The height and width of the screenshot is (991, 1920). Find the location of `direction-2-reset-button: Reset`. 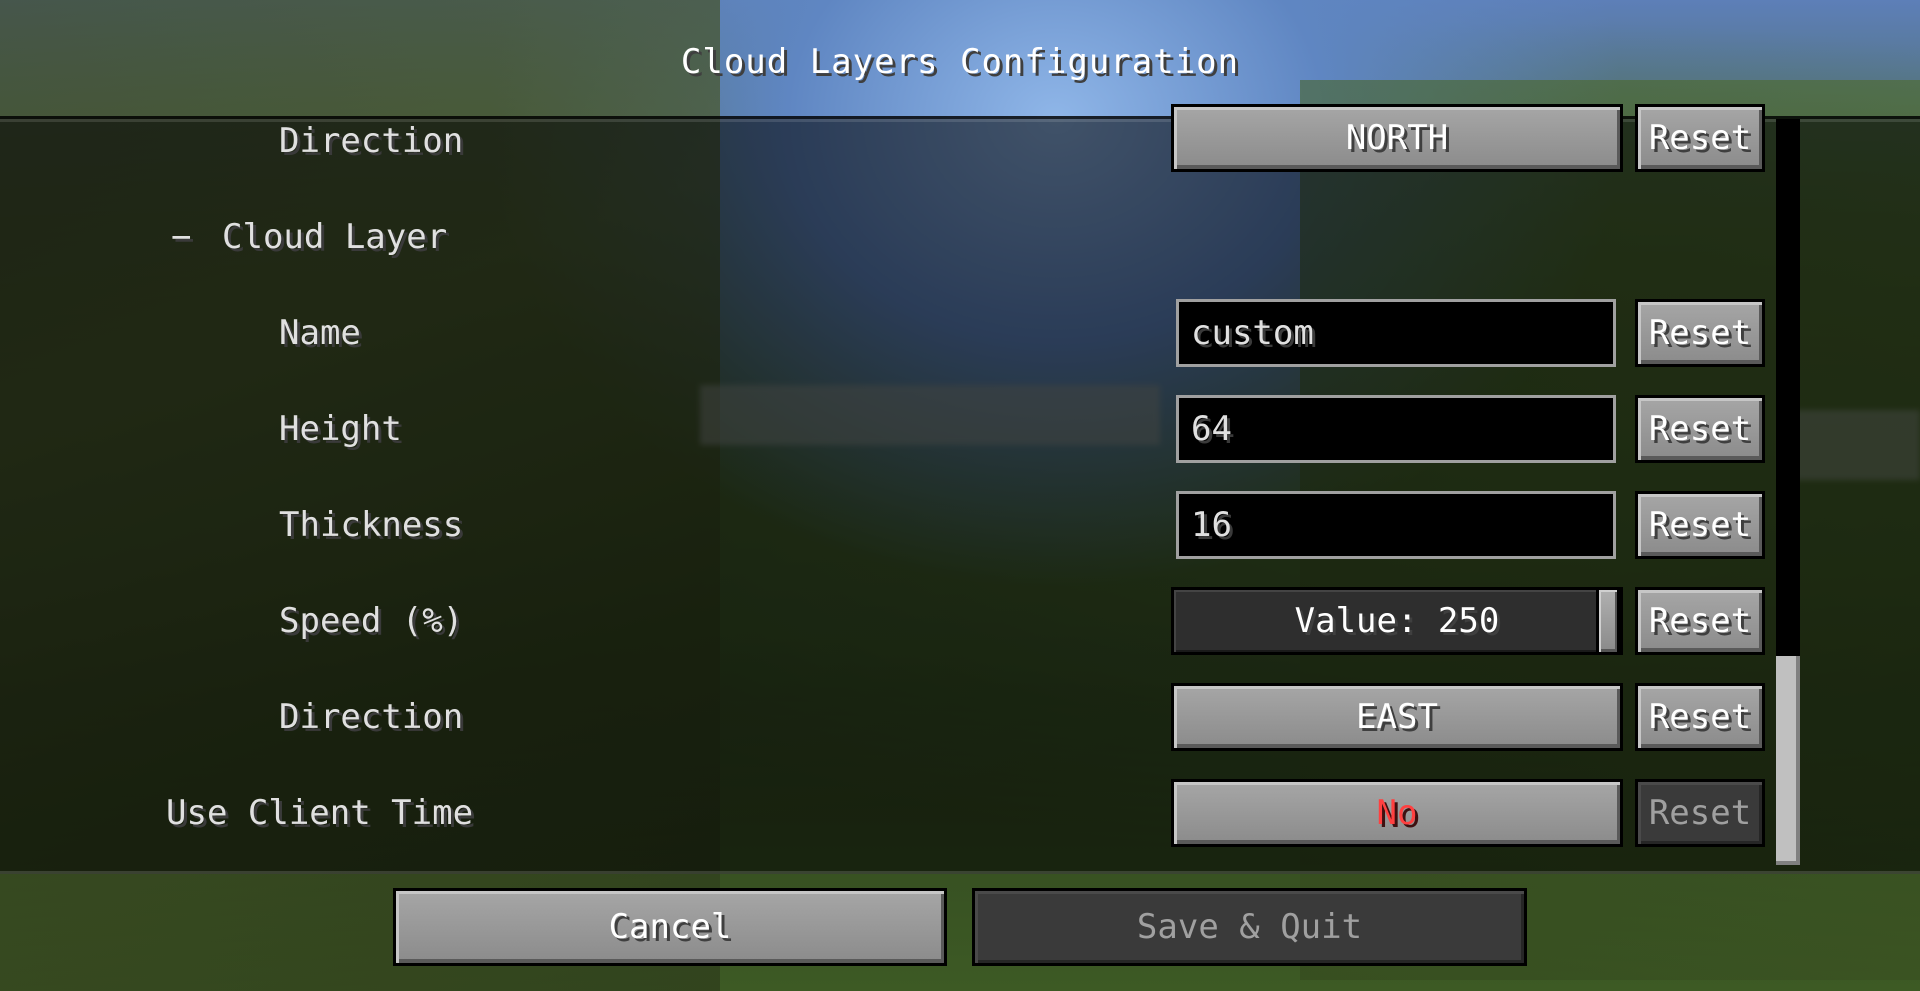

direction-2-reset-button: Reset is located at coordinates (1700, 717).